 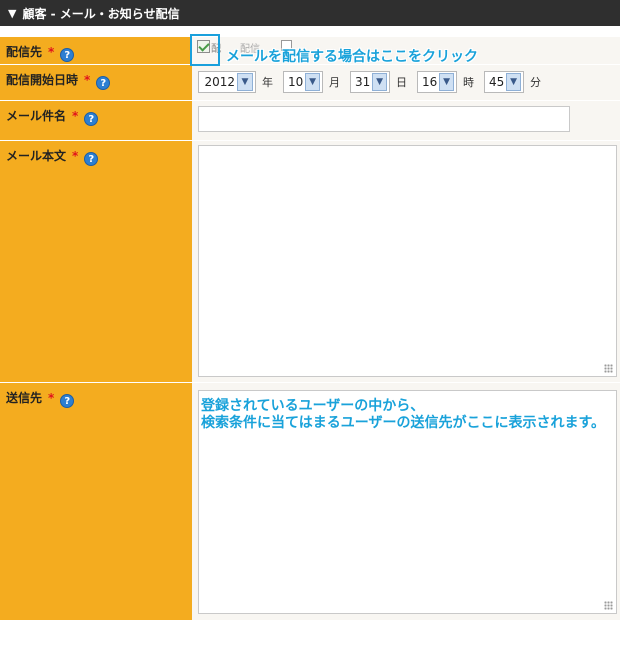 I want to click on subject-label: メール件名, so click(x=36, y=116).